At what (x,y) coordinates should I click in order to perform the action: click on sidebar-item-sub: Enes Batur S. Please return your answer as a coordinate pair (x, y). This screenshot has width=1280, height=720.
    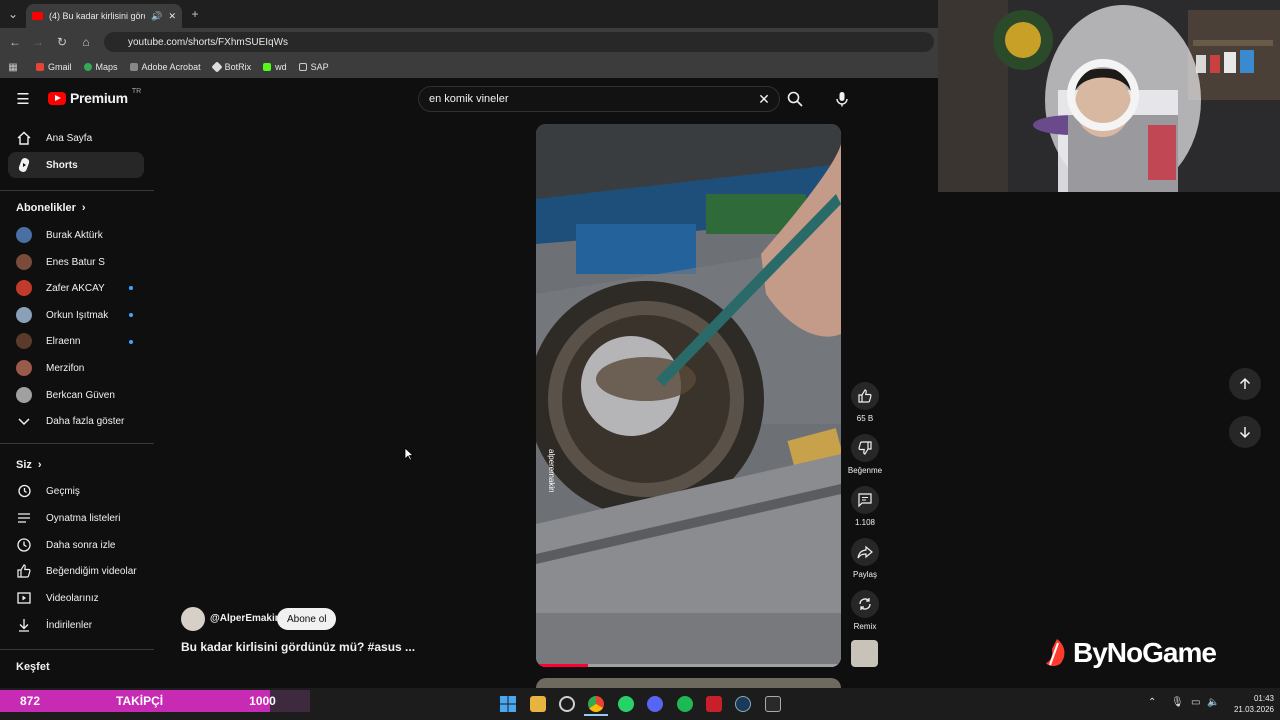
    Looking at the image, I should click on (76, 262).